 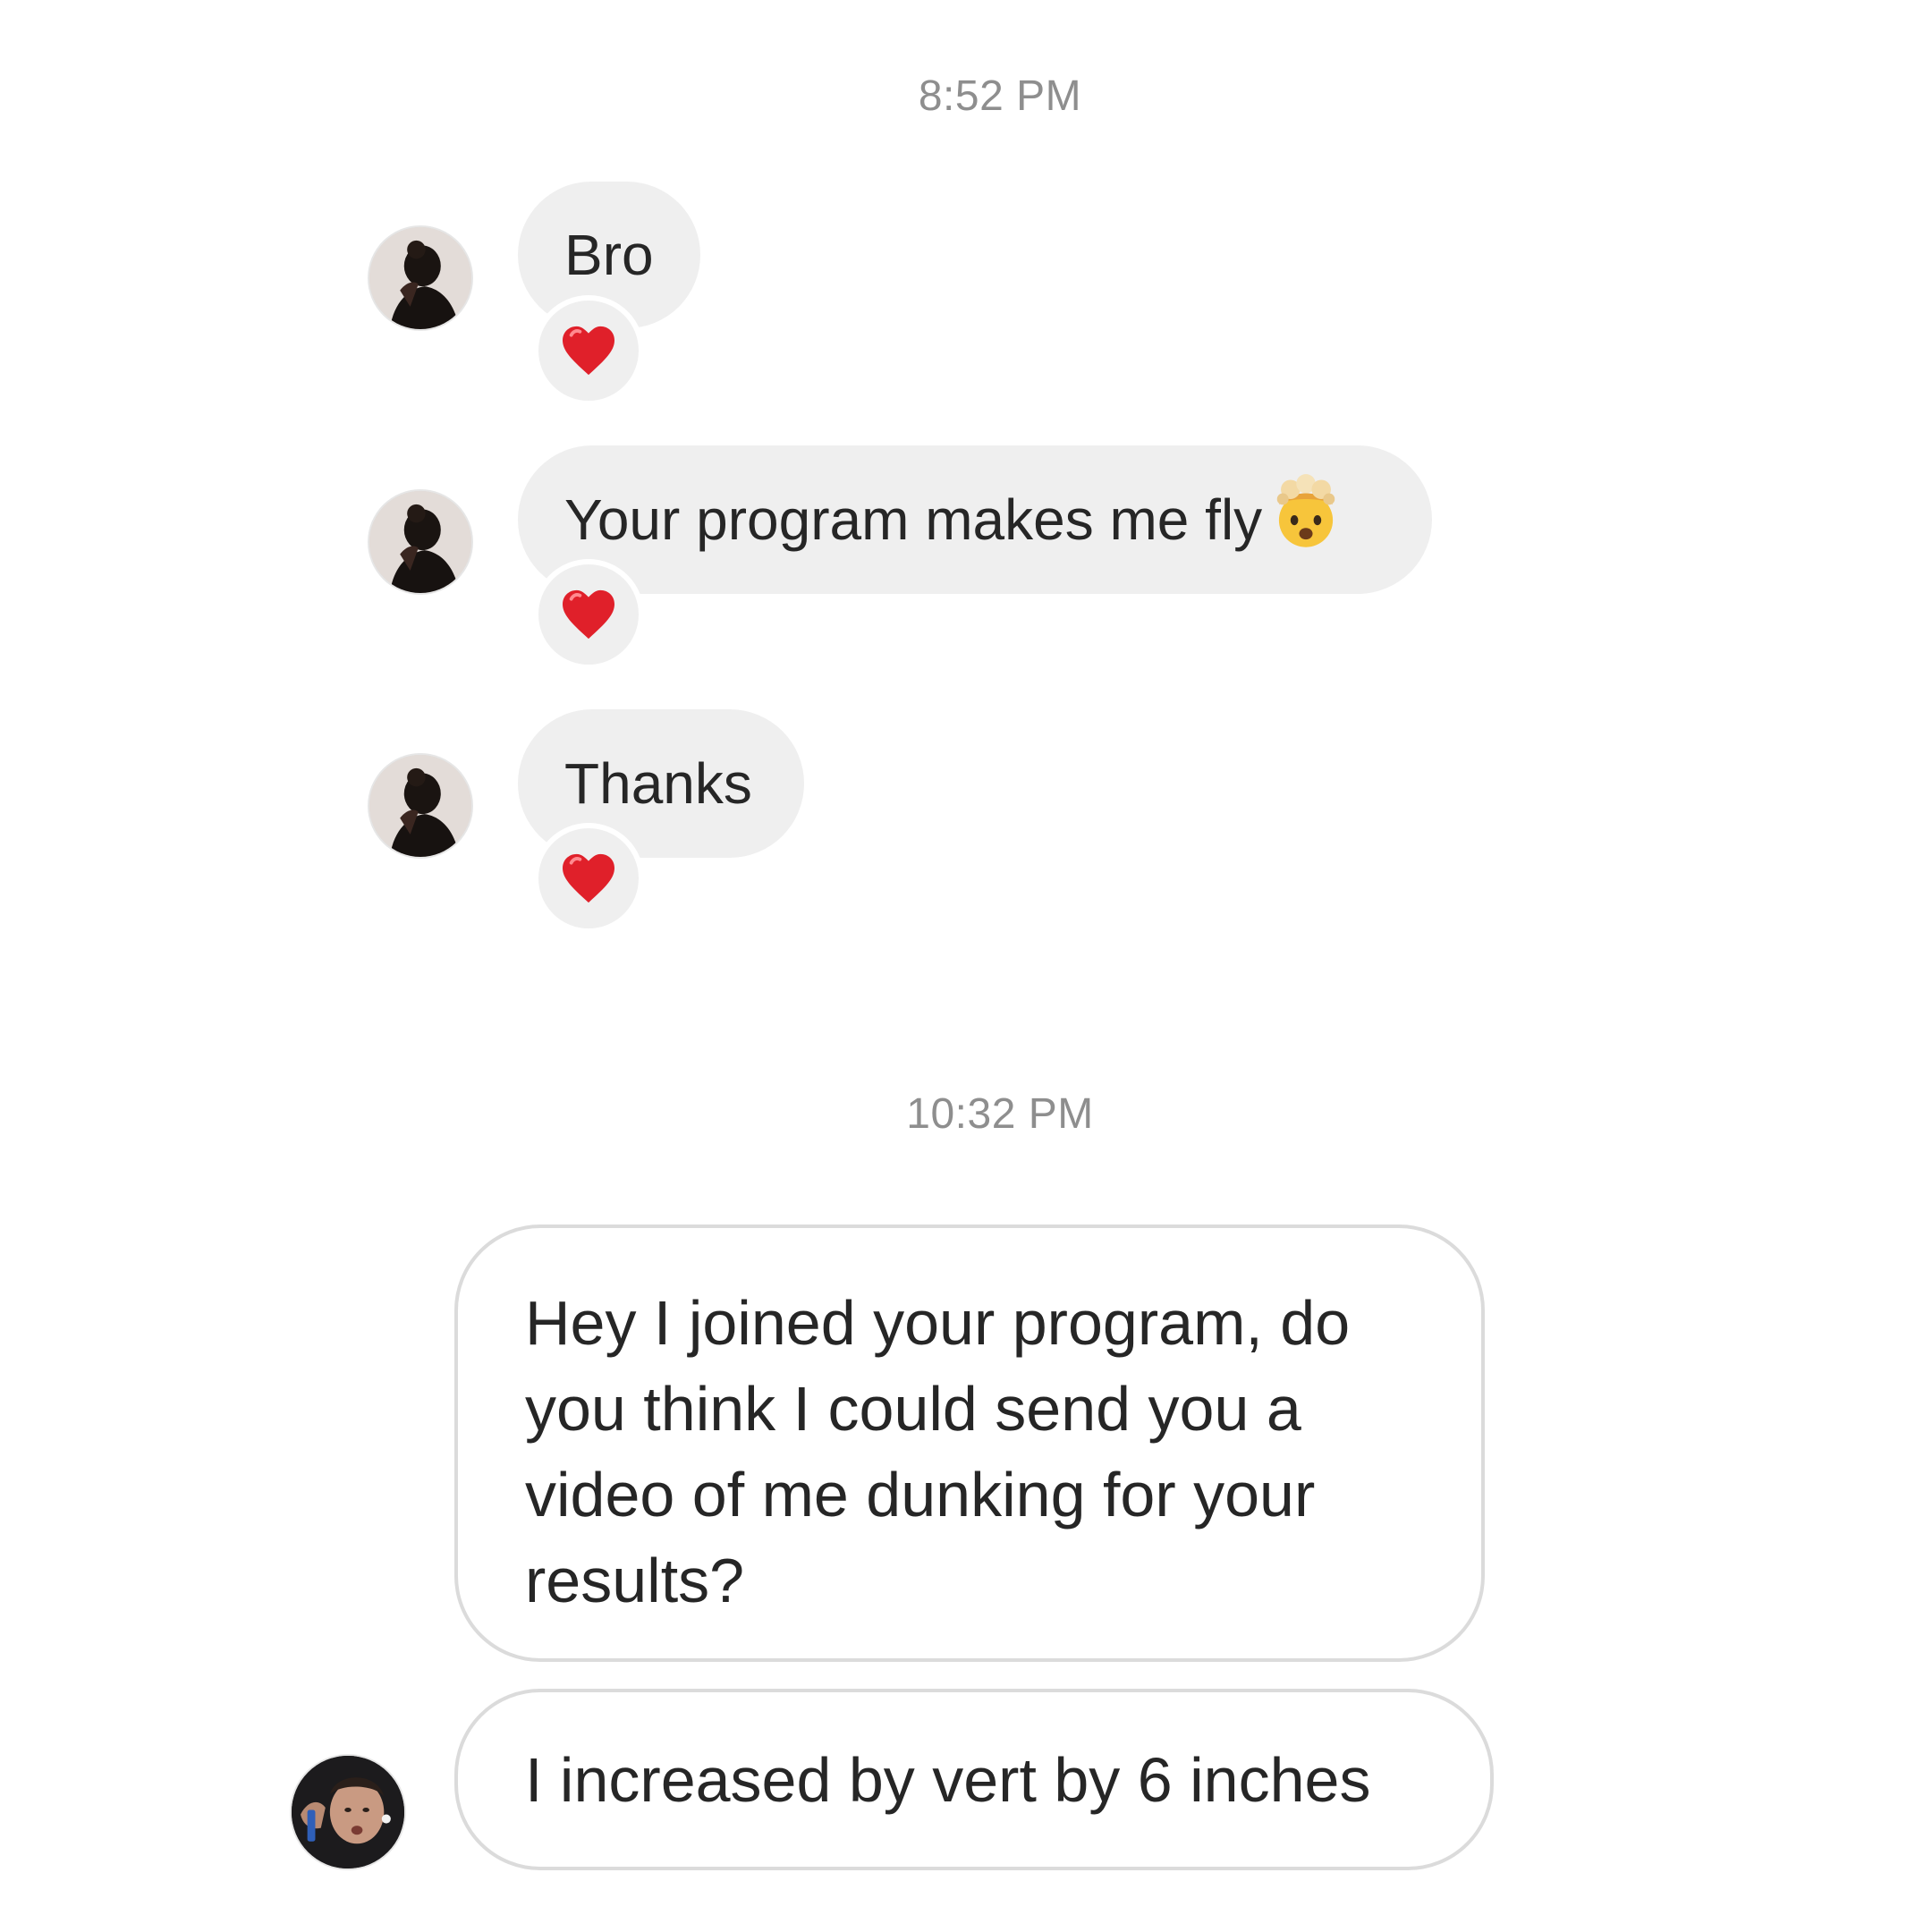 What do you see at coordinates (948, 1779) in the screenshot?
I see `message-text: I increased by vert by 6 inches` at bounding box center [948, 1779].